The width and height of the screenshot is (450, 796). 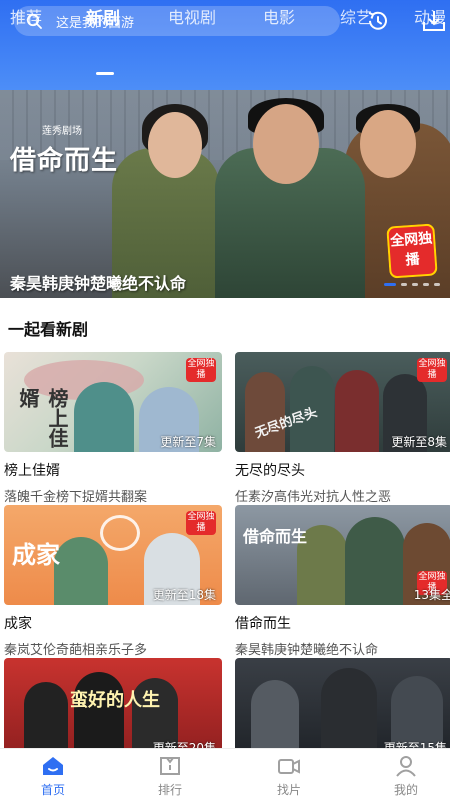 What do you see at coordinates (26, 16) in the screenshot?
I see `tab-recommend: 推荐` at bounding box center [26, 16].